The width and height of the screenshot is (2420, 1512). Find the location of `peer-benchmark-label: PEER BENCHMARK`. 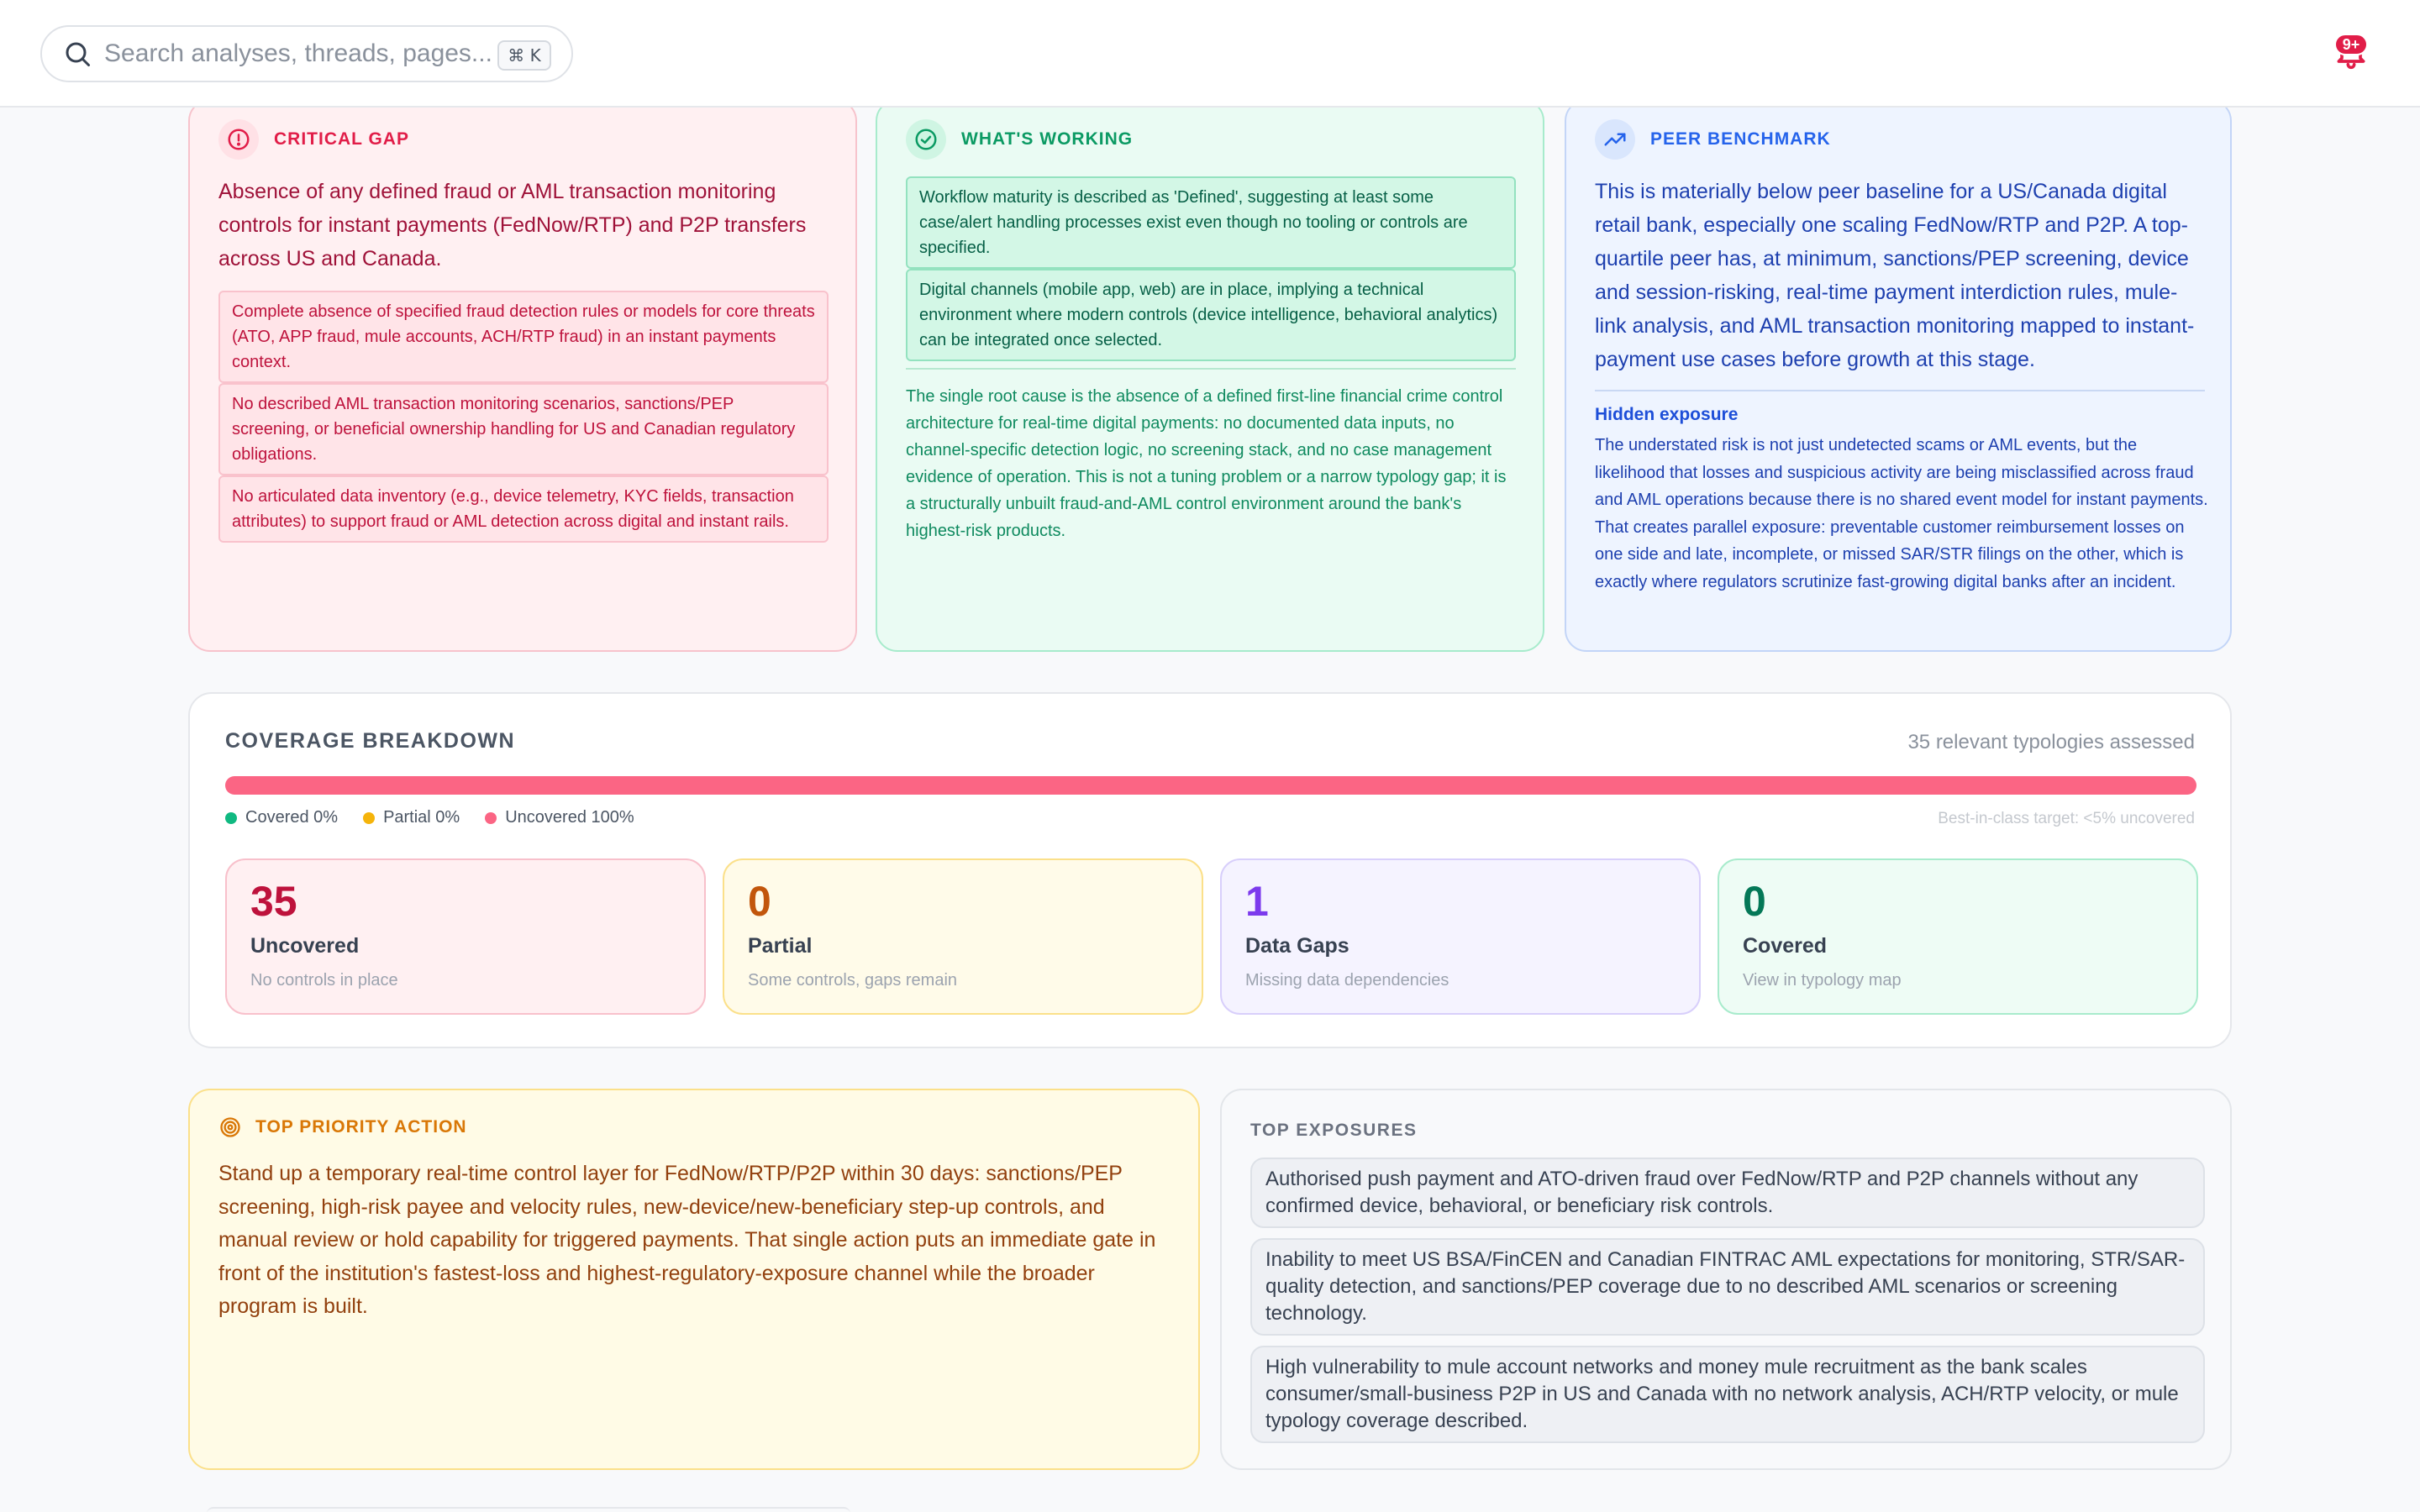

peer-benchmark-label: PEER BENCHMARK is located at coordinates (1741, 139).